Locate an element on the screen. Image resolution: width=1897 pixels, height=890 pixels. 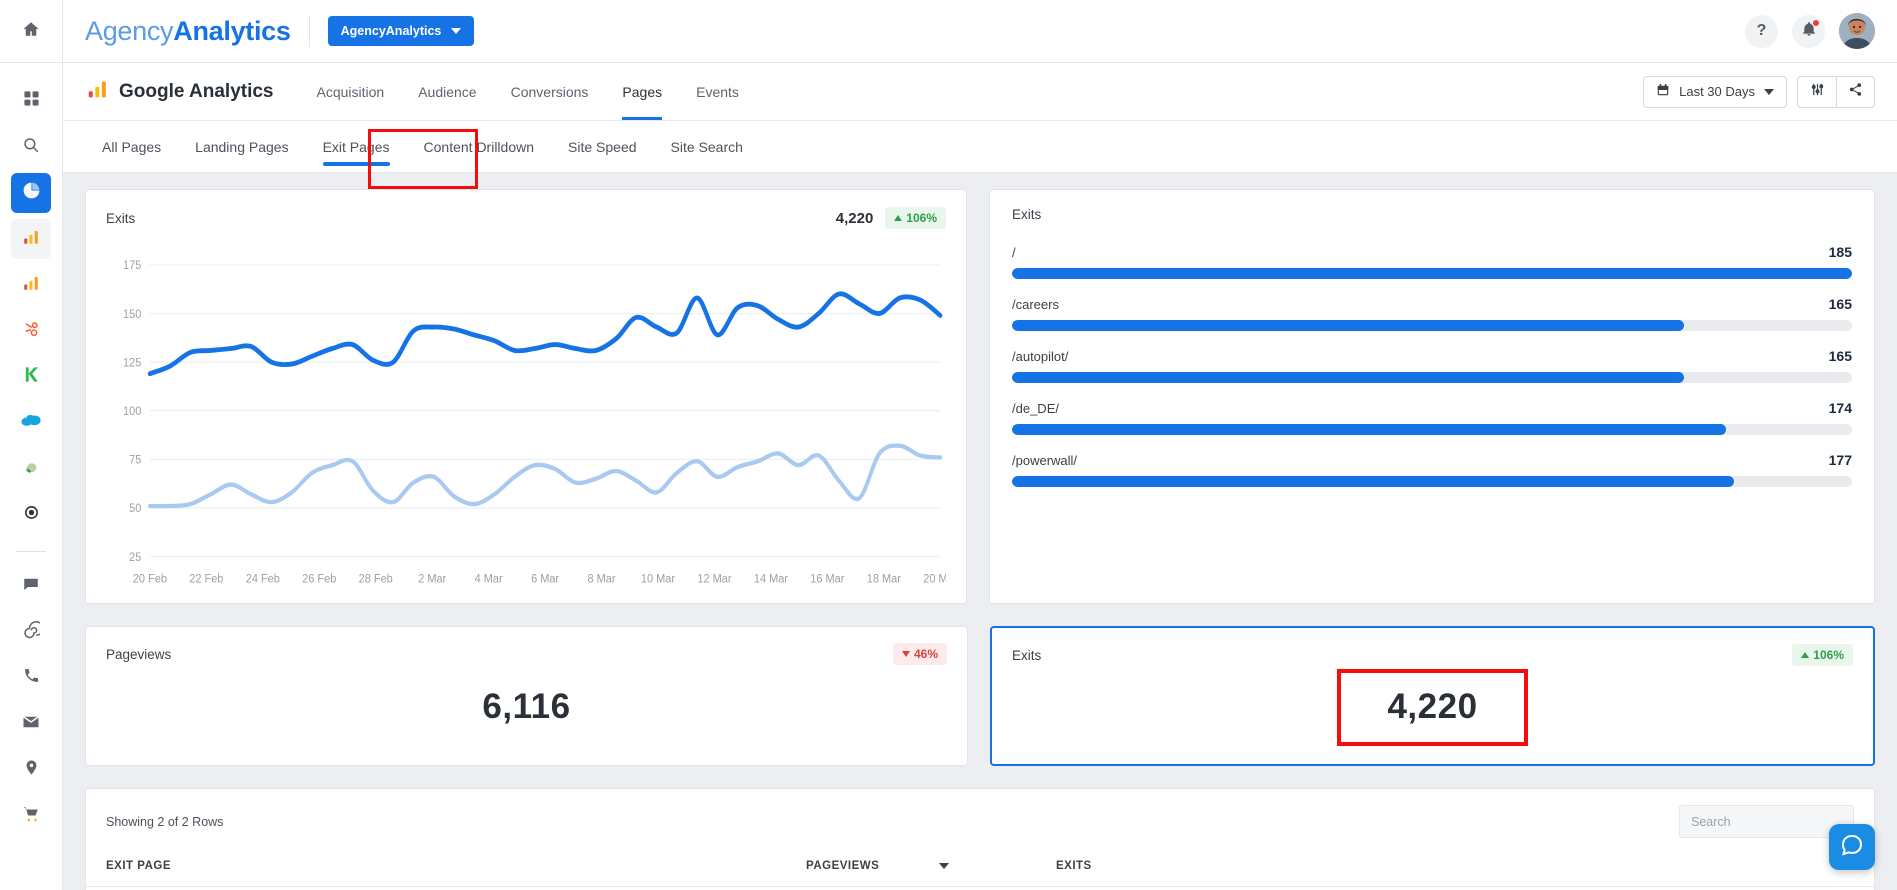
top-bar-actions: ? is located at coordinates (1810, 31).